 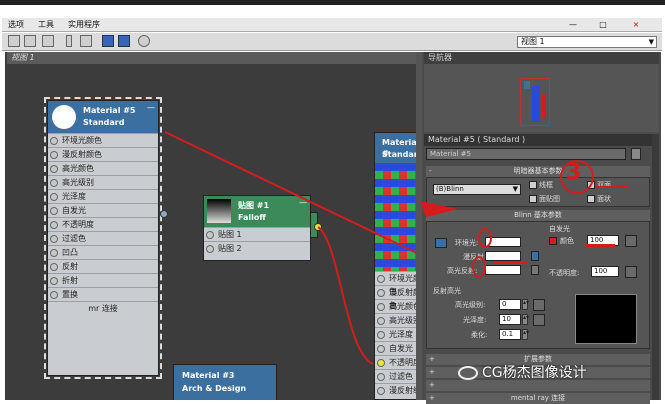 What do you see at coordinates (525, 304) in the screenshot?
I see `spec-level-spinner: ▴▾` at bounding box center [525, 304].